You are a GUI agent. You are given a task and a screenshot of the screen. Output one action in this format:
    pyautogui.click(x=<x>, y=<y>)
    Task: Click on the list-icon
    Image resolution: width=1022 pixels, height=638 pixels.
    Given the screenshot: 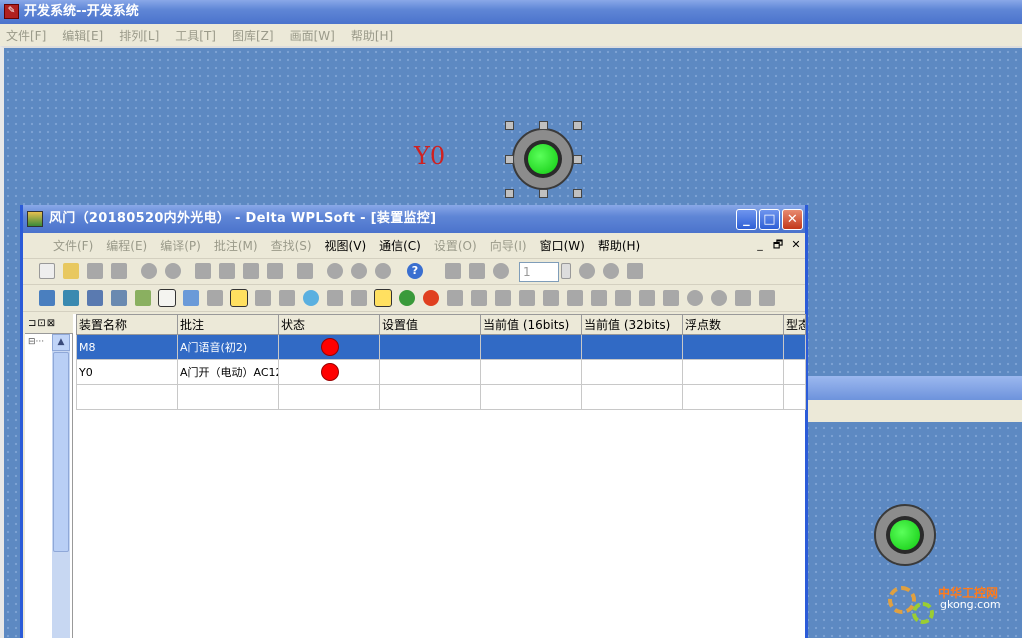 What is the action you would take?
    pyautogui.click(x=215, y=298)
    